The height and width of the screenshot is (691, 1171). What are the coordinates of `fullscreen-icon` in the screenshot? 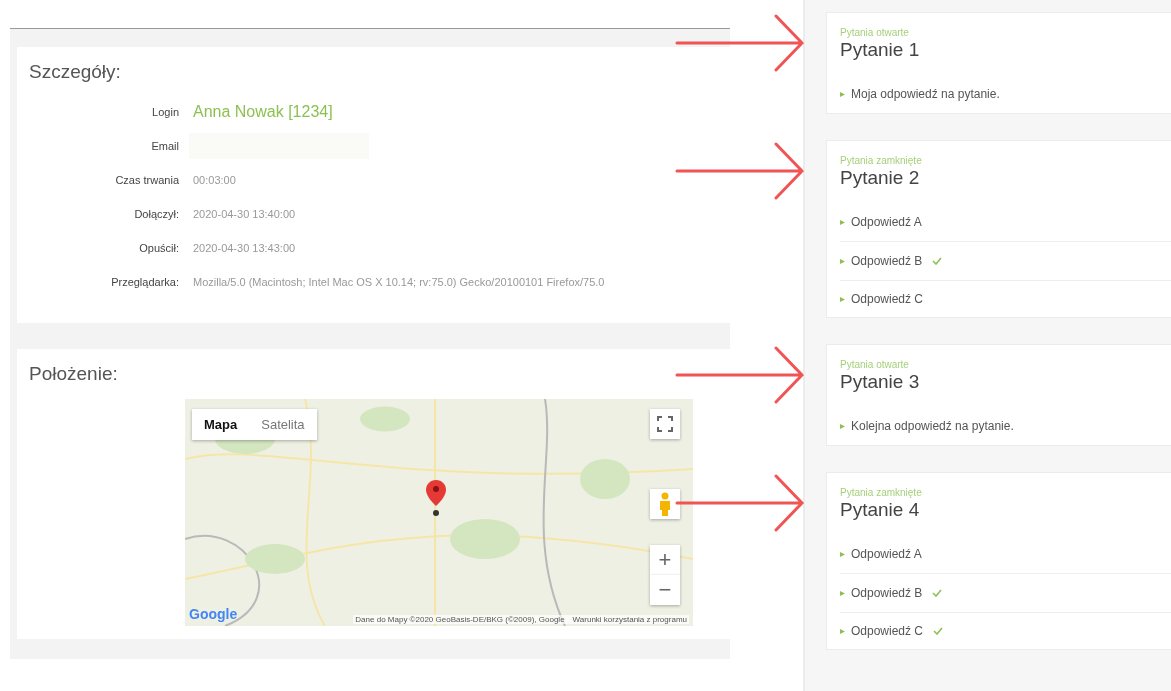 It's located at (665, 424).